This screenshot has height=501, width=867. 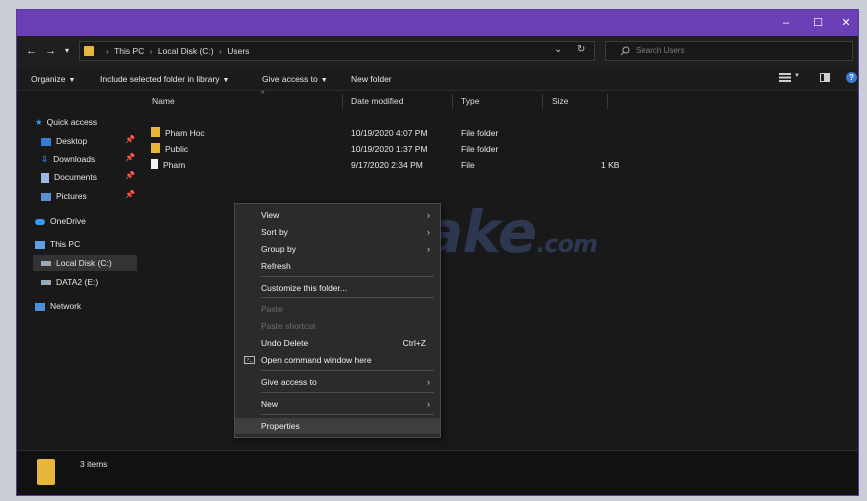 I want to click on sidebar-item-network: Network, so click(x=58, y=306).